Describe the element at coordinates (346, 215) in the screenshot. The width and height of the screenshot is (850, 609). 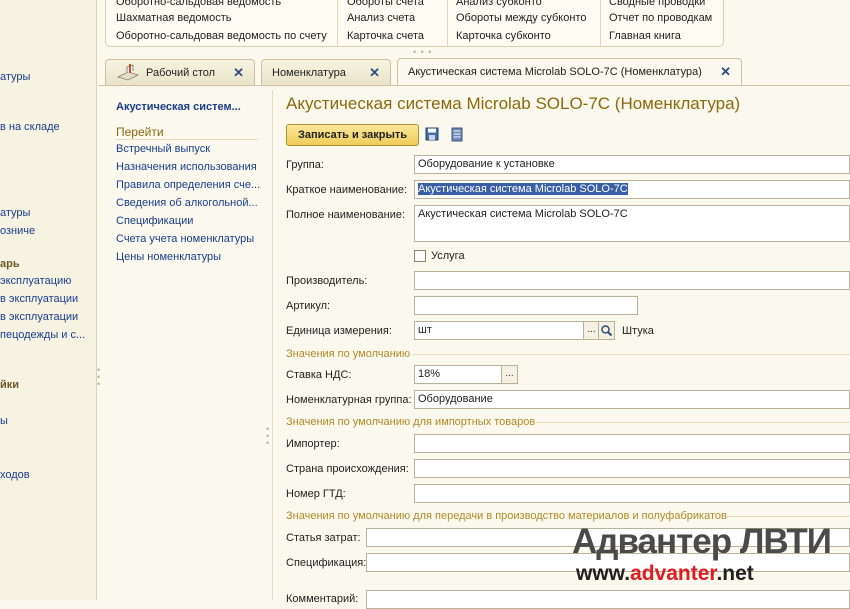
I see `full-name-label: Полное наименование:` at that location.